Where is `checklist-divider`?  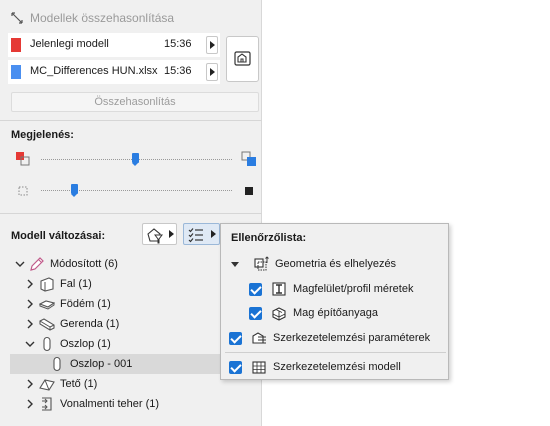
checklist-divider is located at coordinates (335, 352).